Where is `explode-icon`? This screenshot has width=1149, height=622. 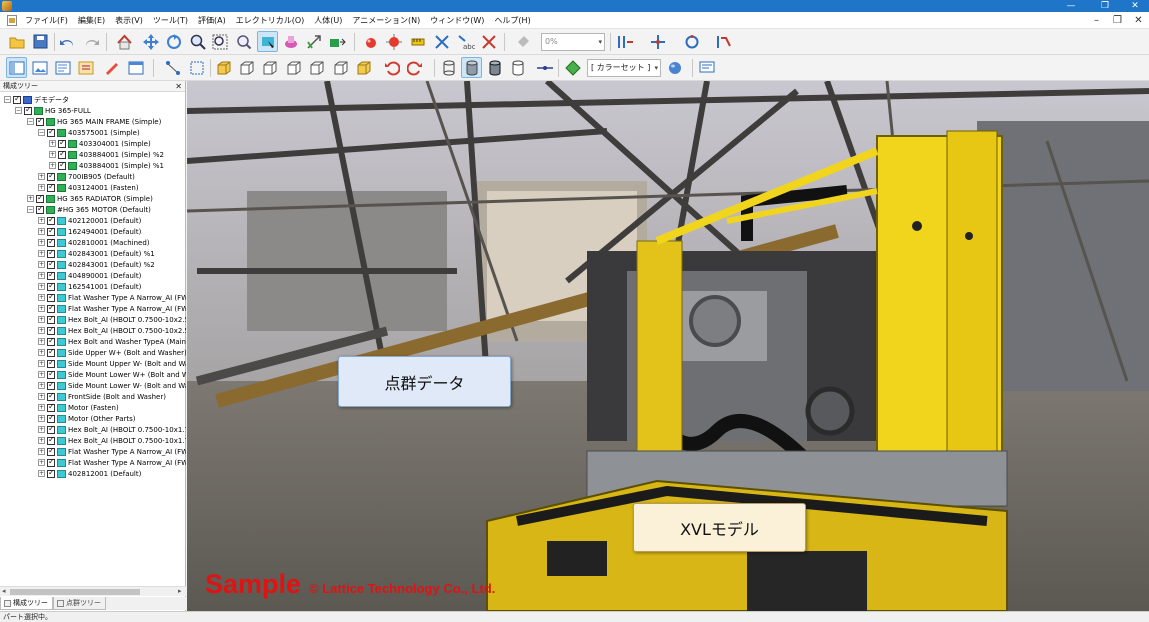 explode-icon is located at coordinates (393, 41).